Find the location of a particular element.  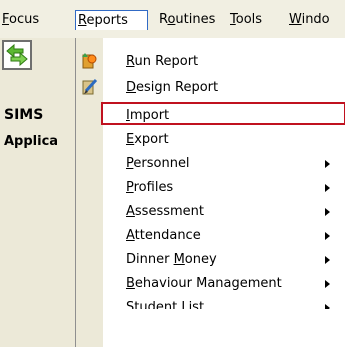

menu-item-label: P is located at coordinates (130, 187).